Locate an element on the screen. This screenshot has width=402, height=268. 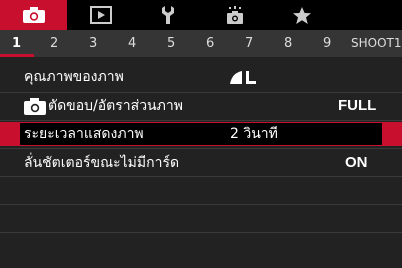
page-shoot1: SHOOT1 is located at coordinates (376, 43).